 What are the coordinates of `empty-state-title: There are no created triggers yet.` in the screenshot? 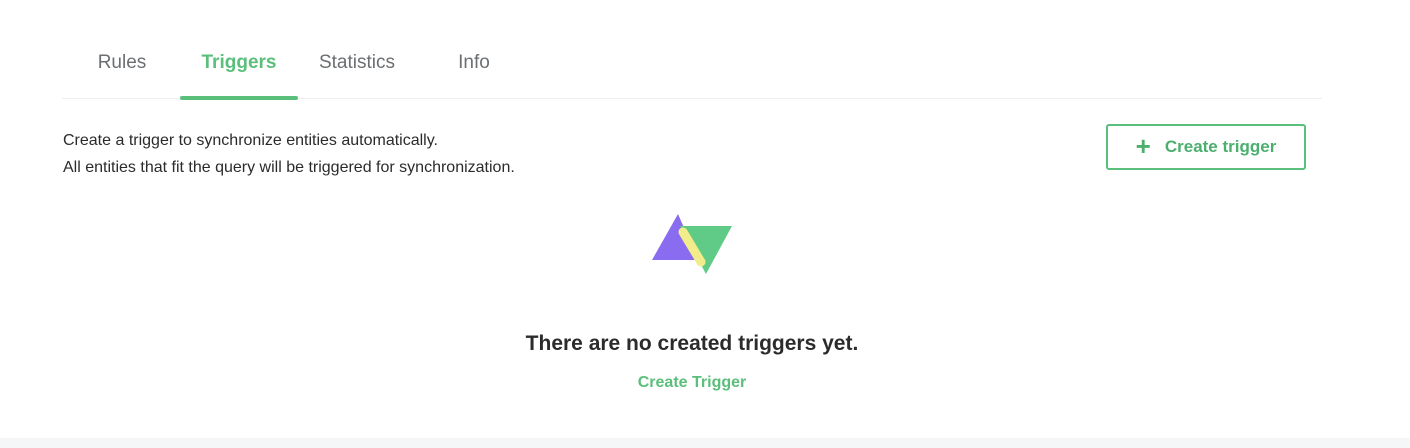 It's located at (692, 343).